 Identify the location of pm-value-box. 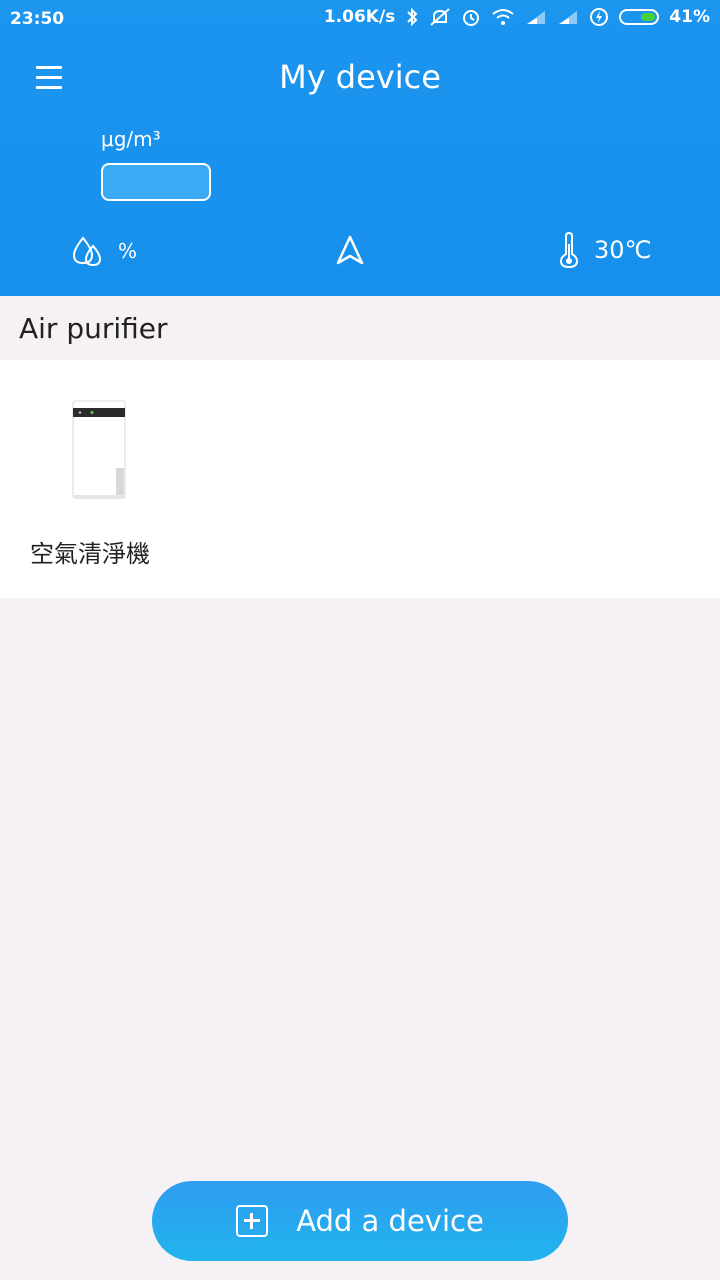
(156, 182).